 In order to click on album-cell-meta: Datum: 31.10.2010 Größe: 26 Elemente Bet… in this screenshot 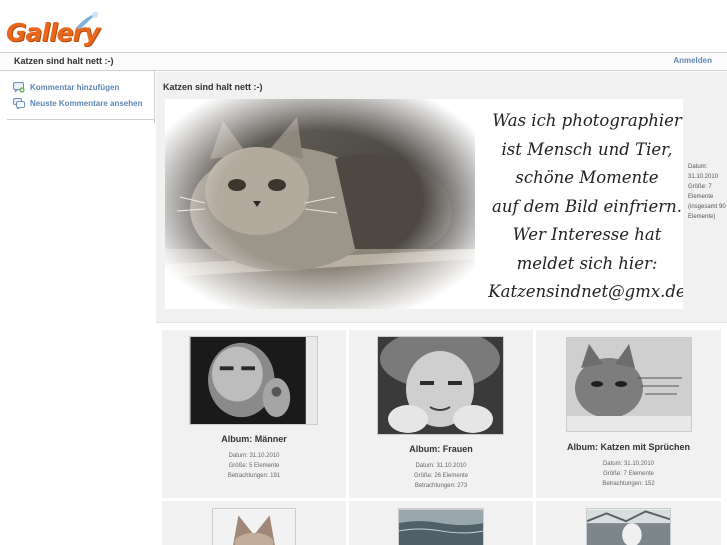, I will do `click(441, 476)`.